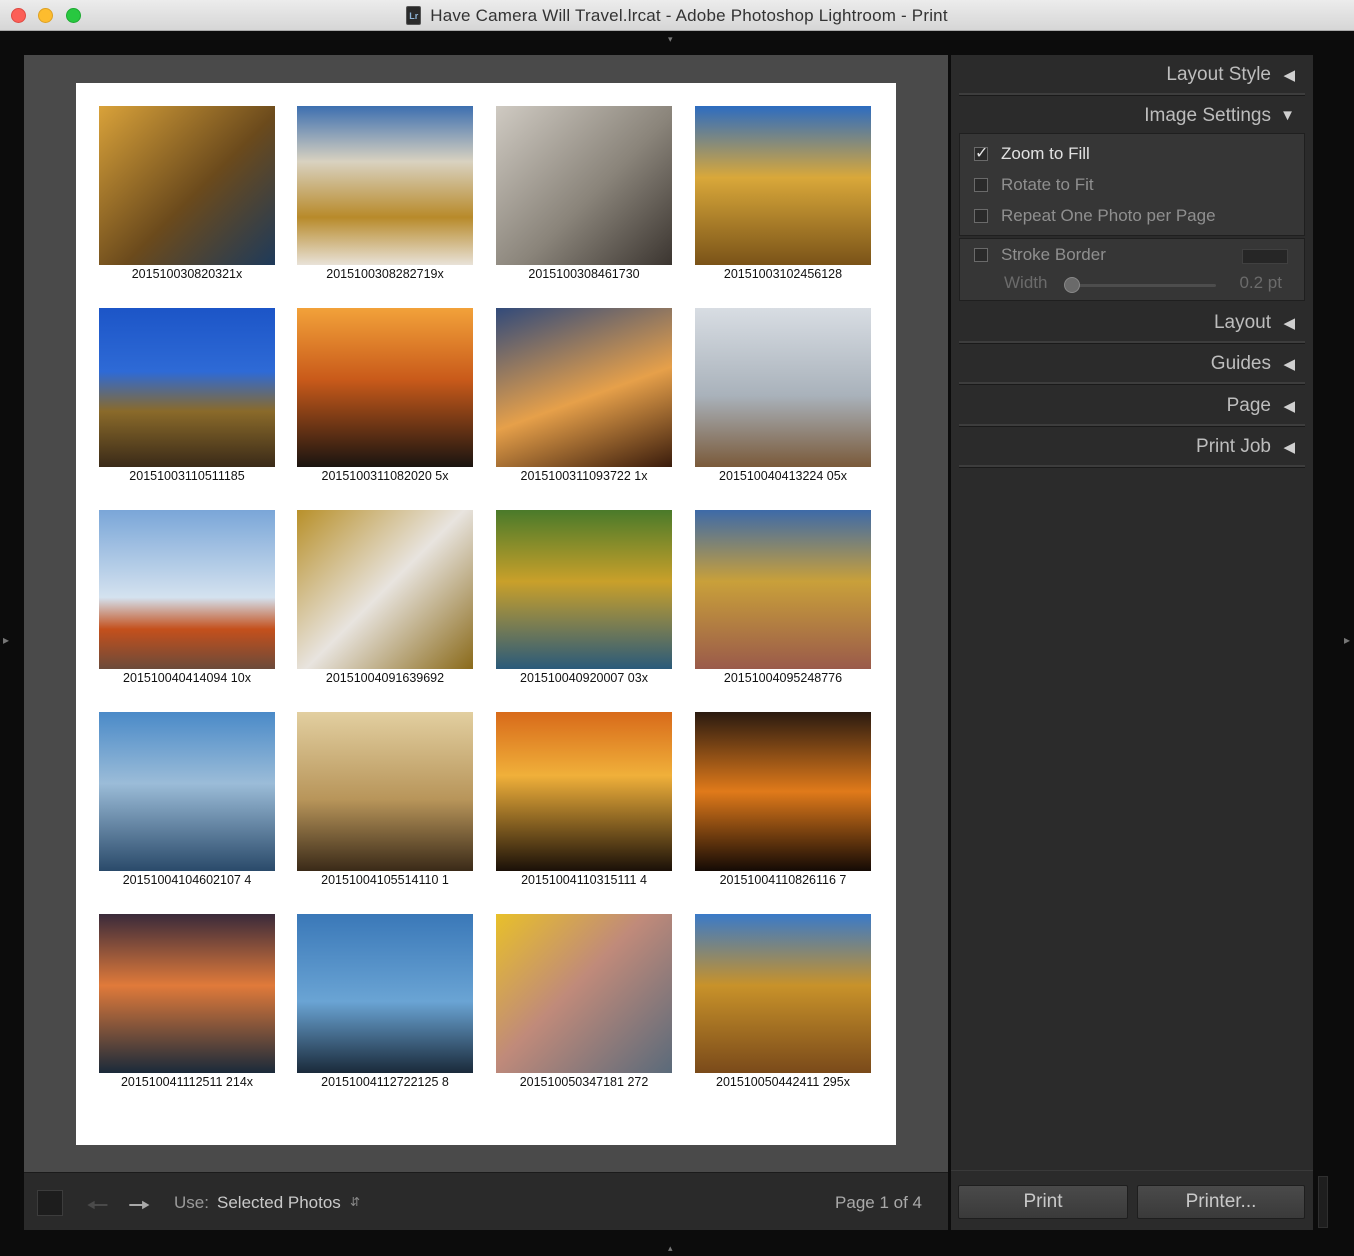  I want to click on photo-cell: 201510040414094 10x, so click(187, 600).